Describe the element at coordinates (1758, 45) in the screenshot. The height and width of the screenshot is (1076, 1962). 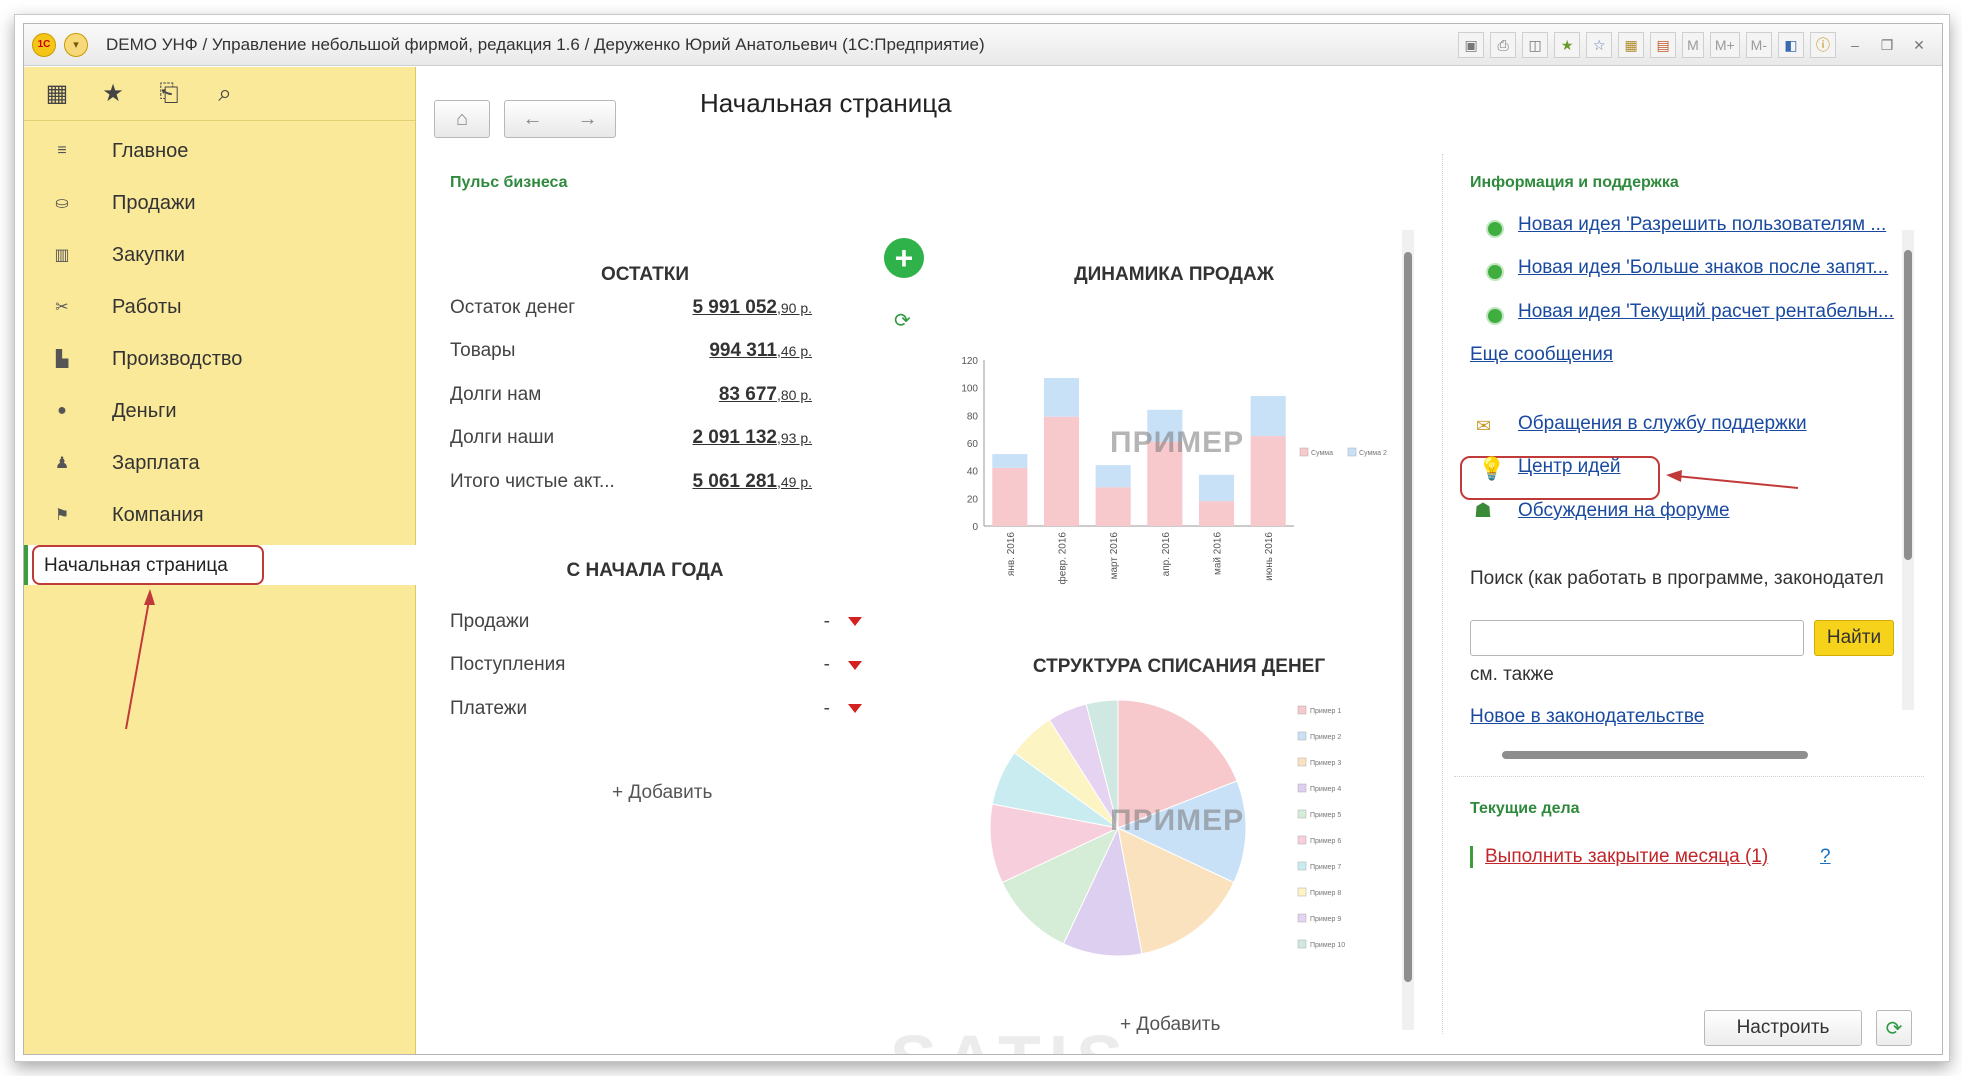
I see `memory-minus-button: M-` at that location.